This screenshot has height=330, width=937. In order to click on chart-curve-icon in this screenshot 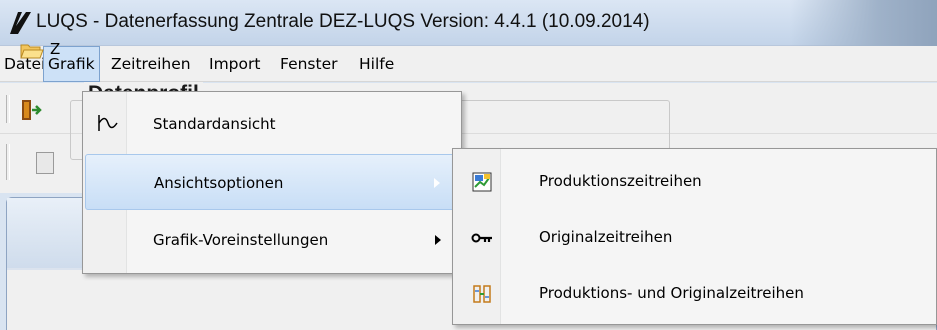, I will do `click(108, 123)`.